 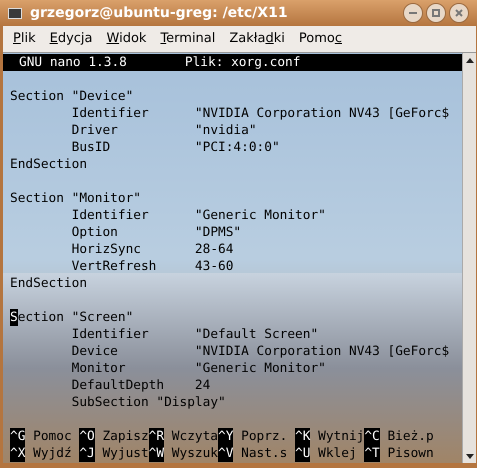 I want to click on shortcut-key: ^U, so click(x=302, y=453).